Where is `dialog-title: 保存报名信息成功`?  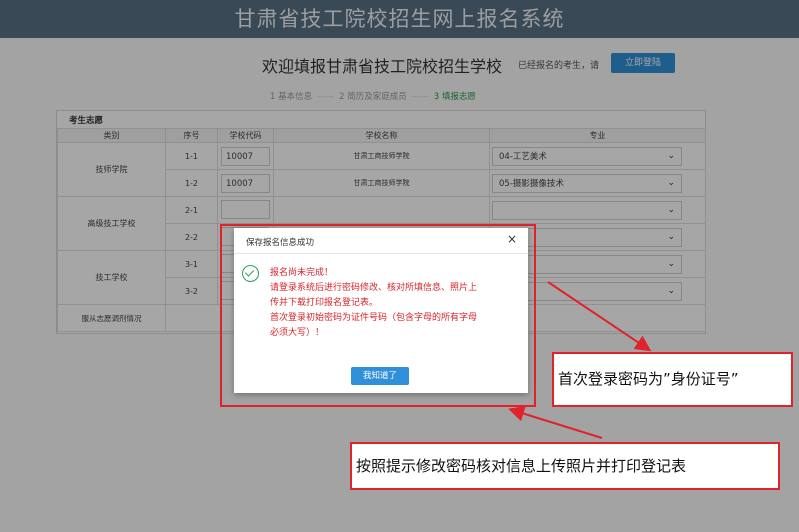 dialog-title: 保存报名信息成功 is located at coordinates (280, 243).